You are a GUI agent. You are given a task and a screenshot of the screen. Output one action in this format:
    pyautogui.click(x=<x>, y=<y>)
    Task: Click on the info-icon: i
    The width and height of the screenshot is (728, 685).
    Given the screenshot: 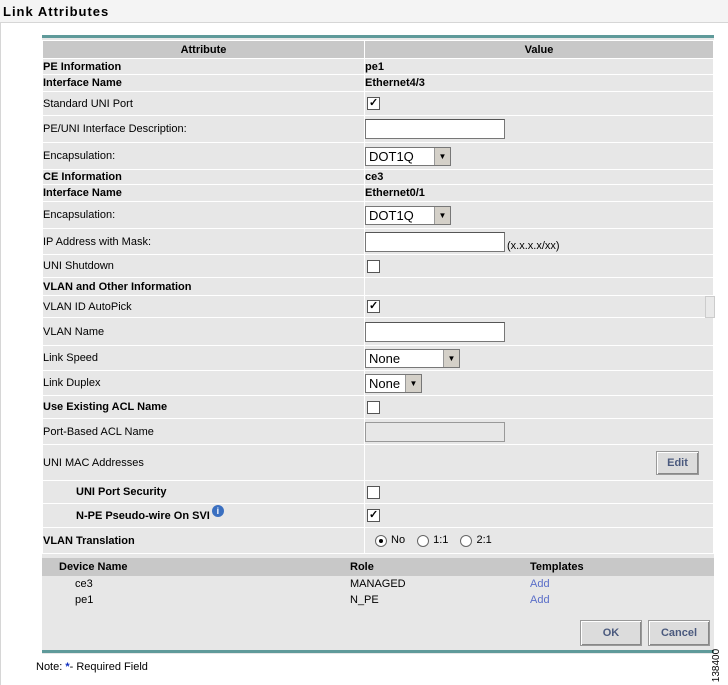 What is the action you would take?
    pyautogui.click(x=217, y=510)
    